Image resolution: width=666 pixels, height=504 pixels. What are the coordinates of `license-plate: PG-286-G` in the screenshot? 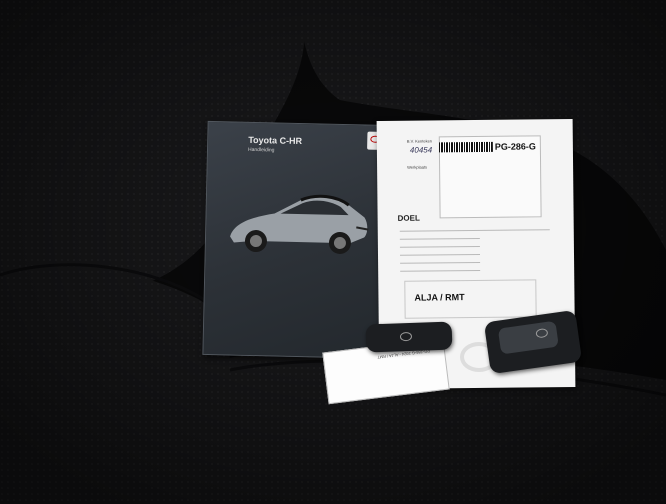 It's located at (515, 146).